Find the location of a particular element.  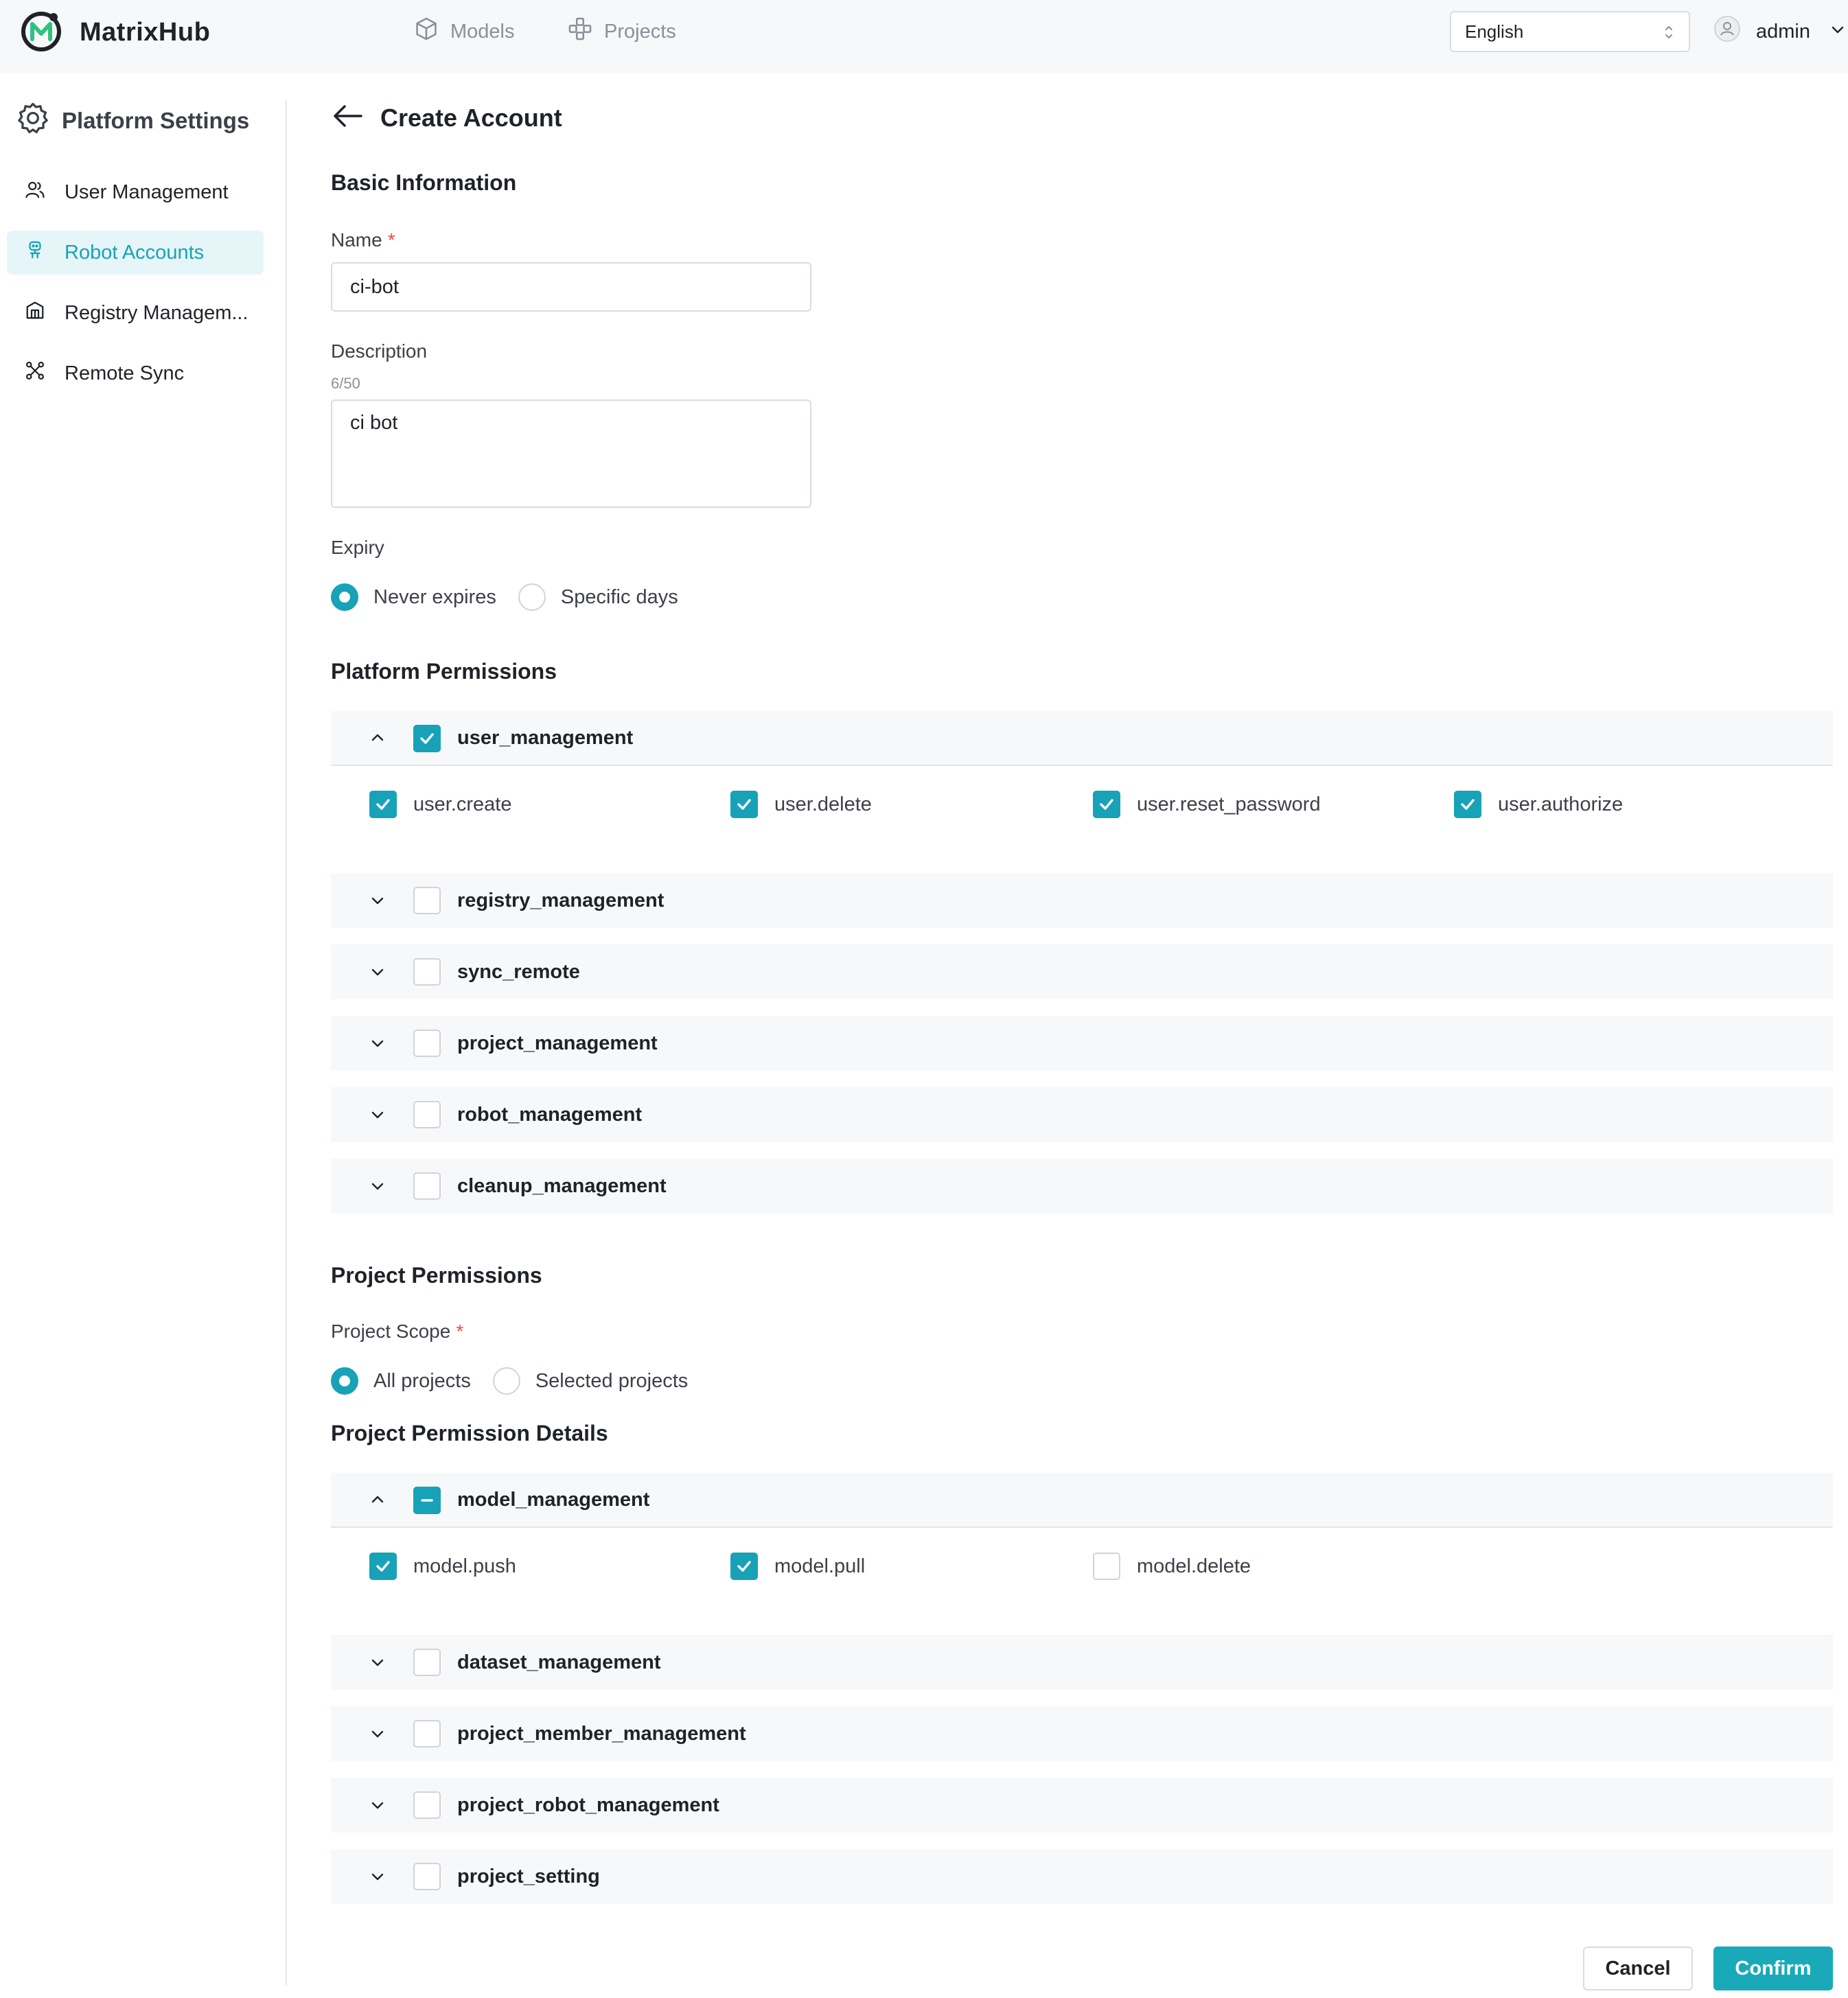

platform-settings-label: Platform Settings is located at coordinates (156, 120).